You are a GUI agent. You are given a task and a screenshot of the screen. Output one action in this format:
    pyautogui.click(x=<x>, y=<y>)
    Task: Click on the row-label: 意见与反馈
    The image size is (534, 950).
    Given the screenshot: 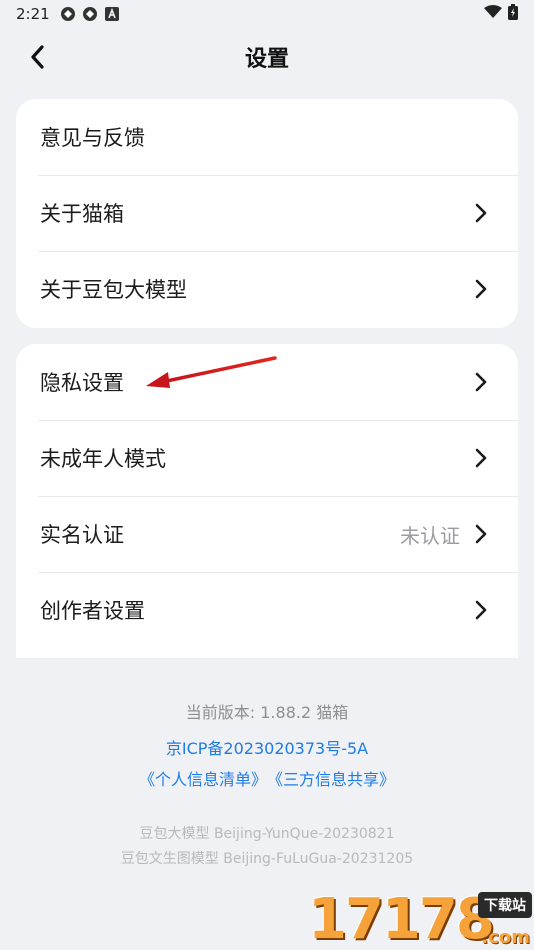 What is the action you would take?
    pyautogui.click(x=92, y=138)
    